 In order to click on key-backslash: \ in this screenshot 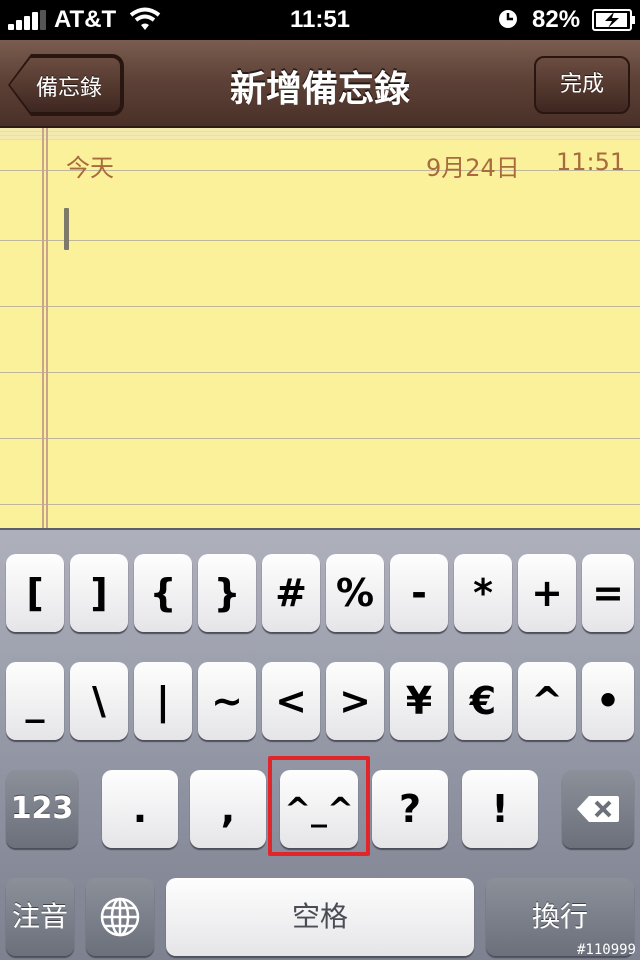, I will do `click(99, 701)`.